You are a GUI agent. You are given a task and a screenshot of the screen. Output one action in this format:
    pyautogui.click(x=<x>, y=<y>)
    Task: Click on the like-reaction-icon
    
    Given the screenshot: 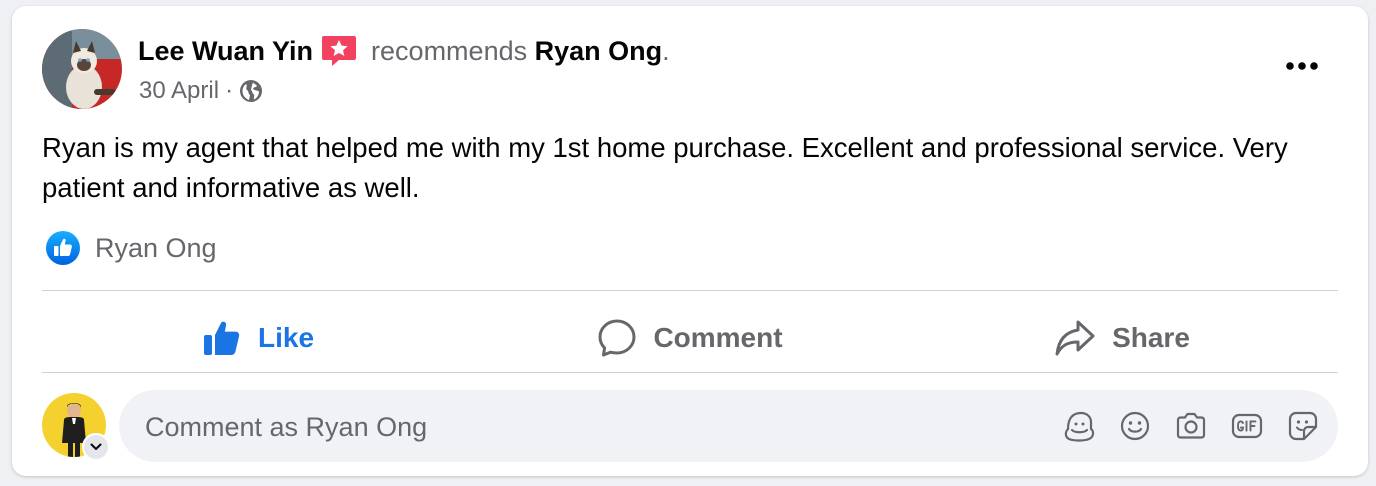 What is the action you would take?
    pyautogui.click(x=63, y=248)
    